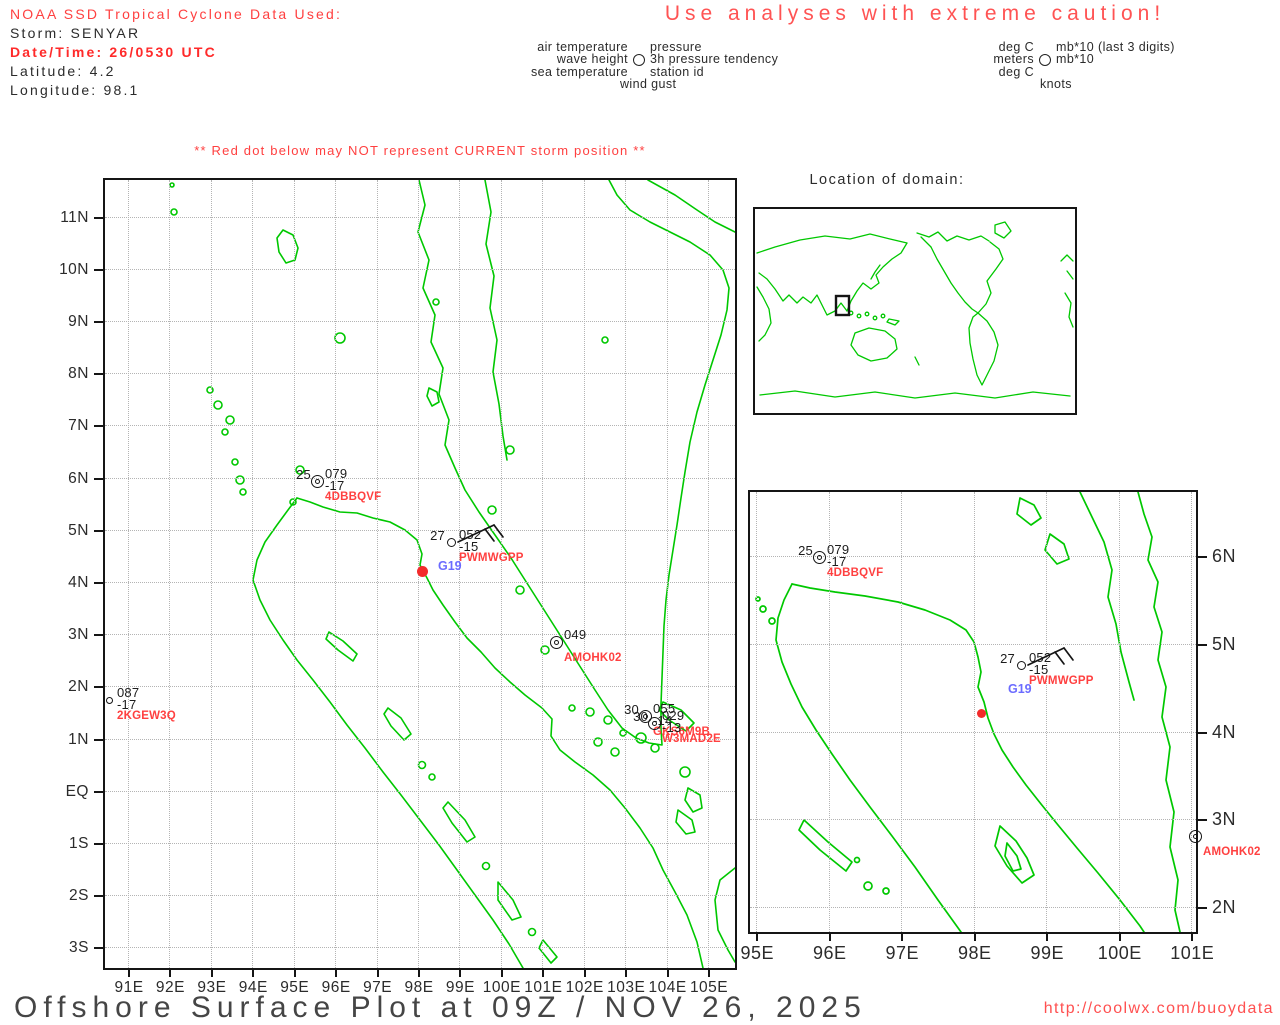 This screenshot has width=1280, height=1025. What do you see at coordinates (1013, 59) in the screenshot?
I see `units-meters: meters` at bounding box center [1013, 59].